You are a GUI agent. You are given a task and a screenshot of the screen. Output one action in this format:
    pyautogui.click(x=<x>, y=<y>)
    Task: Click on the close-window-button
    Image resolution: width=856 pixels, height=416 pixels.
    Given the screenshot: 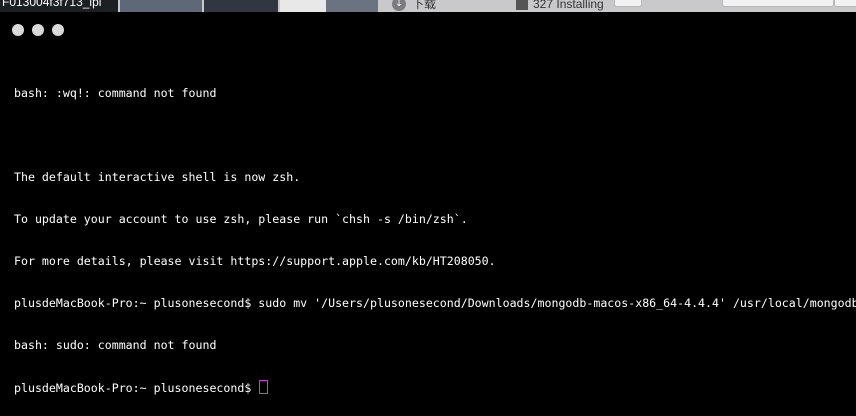 What is the action you would take?
    pyautogui.click(x=18, y=30)
    